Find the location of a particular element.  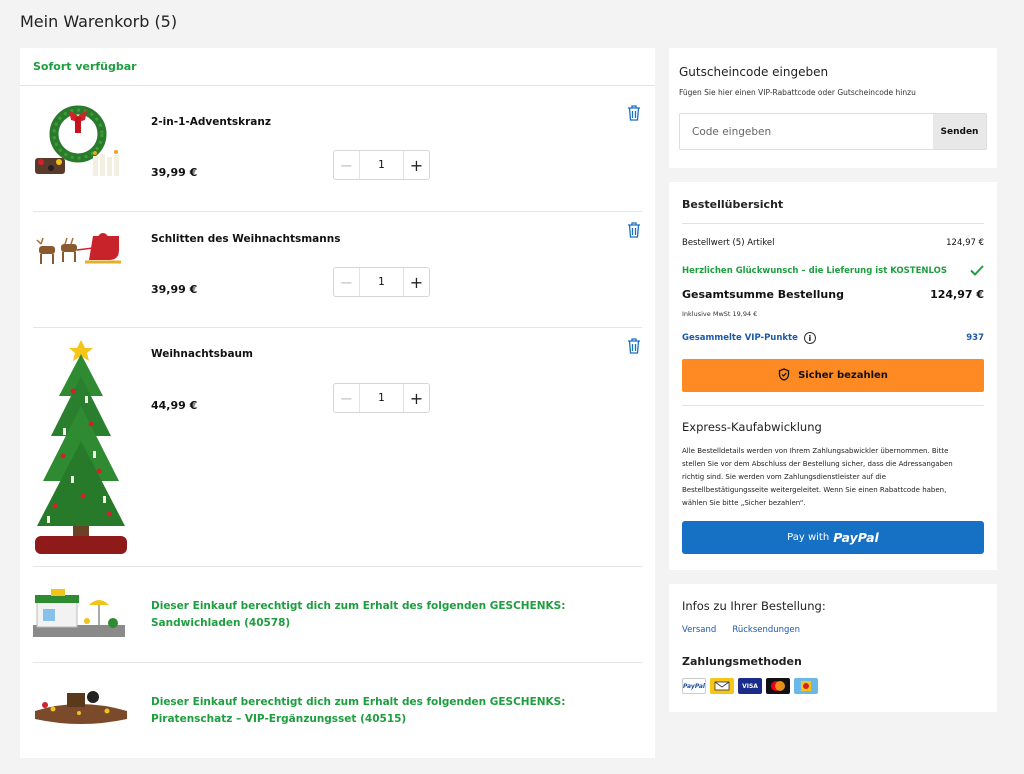

product-name: 2-in-1-Adventskranz is located at coordinates (211, 122).